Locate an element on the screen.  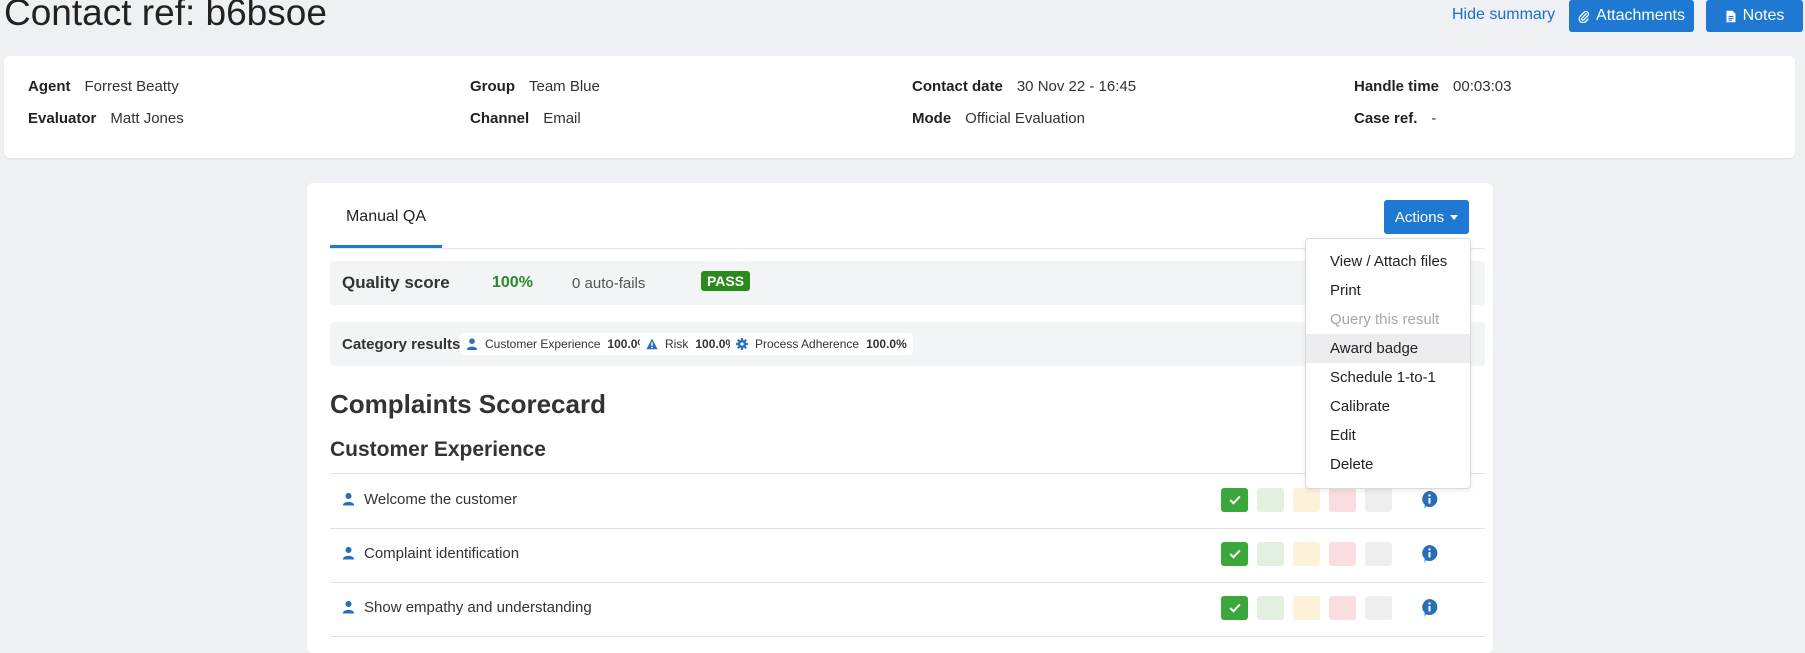
menu-item-print: Print is located at coordinates (1388, 290).